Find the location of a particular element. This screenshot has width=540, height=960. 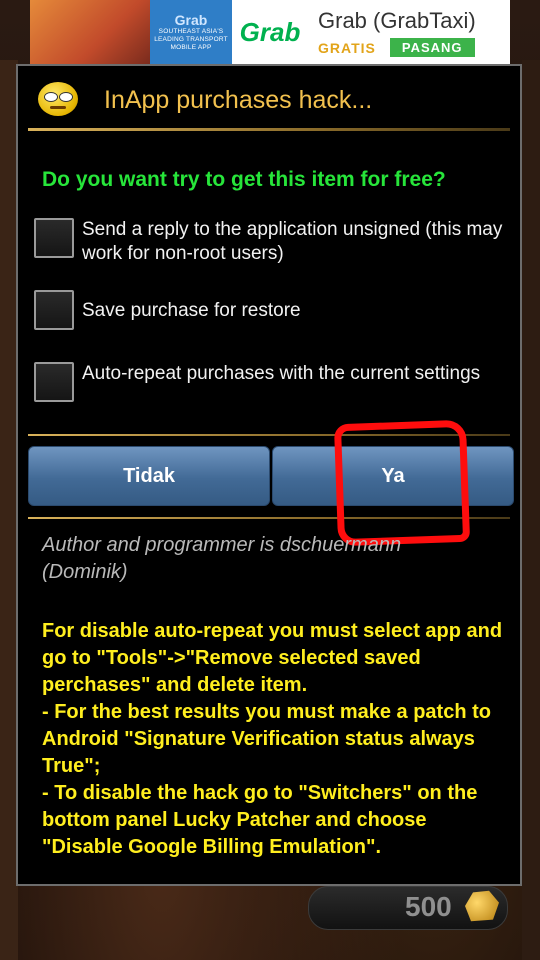

ad-price: GRATIS is located at coordinates (347, 47).